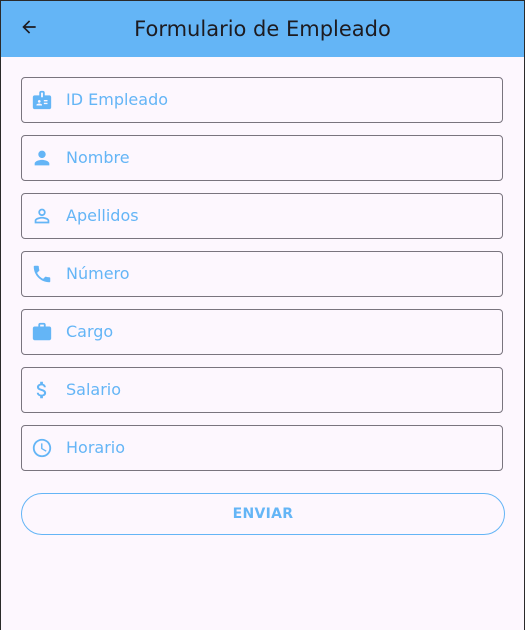  Describe the element at coordinates (262, 216) in the screenshot. I see `last-name-field: Apellidos` at that location.